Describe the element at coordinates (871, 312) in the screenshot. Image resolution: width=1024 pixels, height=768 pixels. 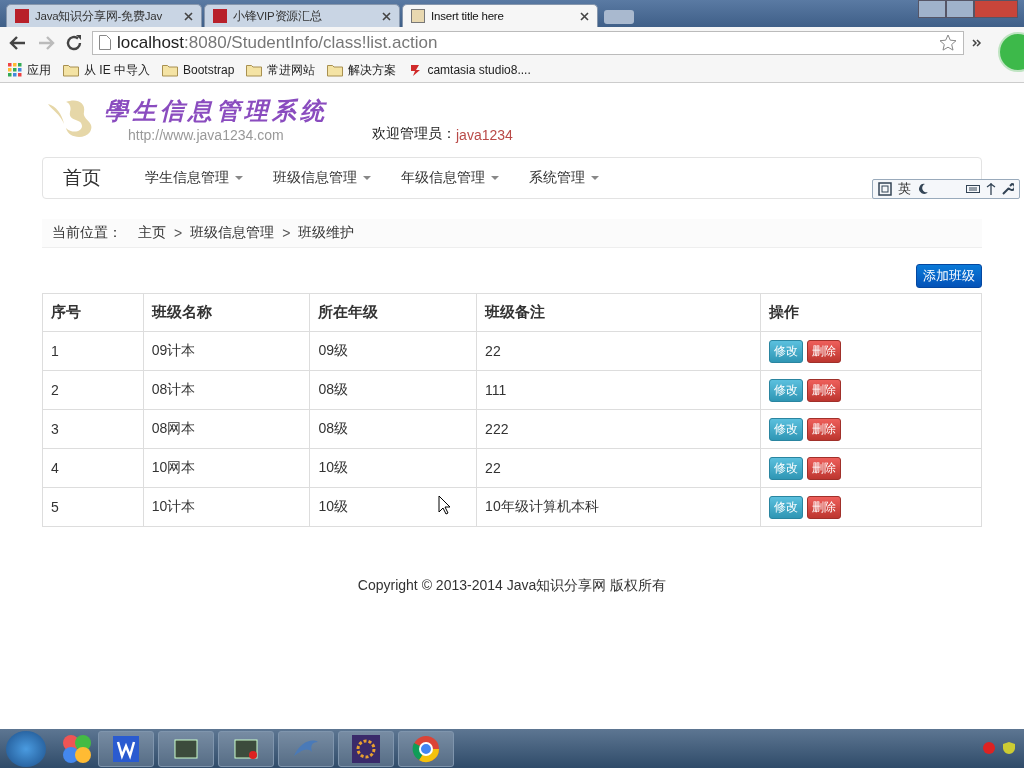
I see `column-header: 操作` at that location.